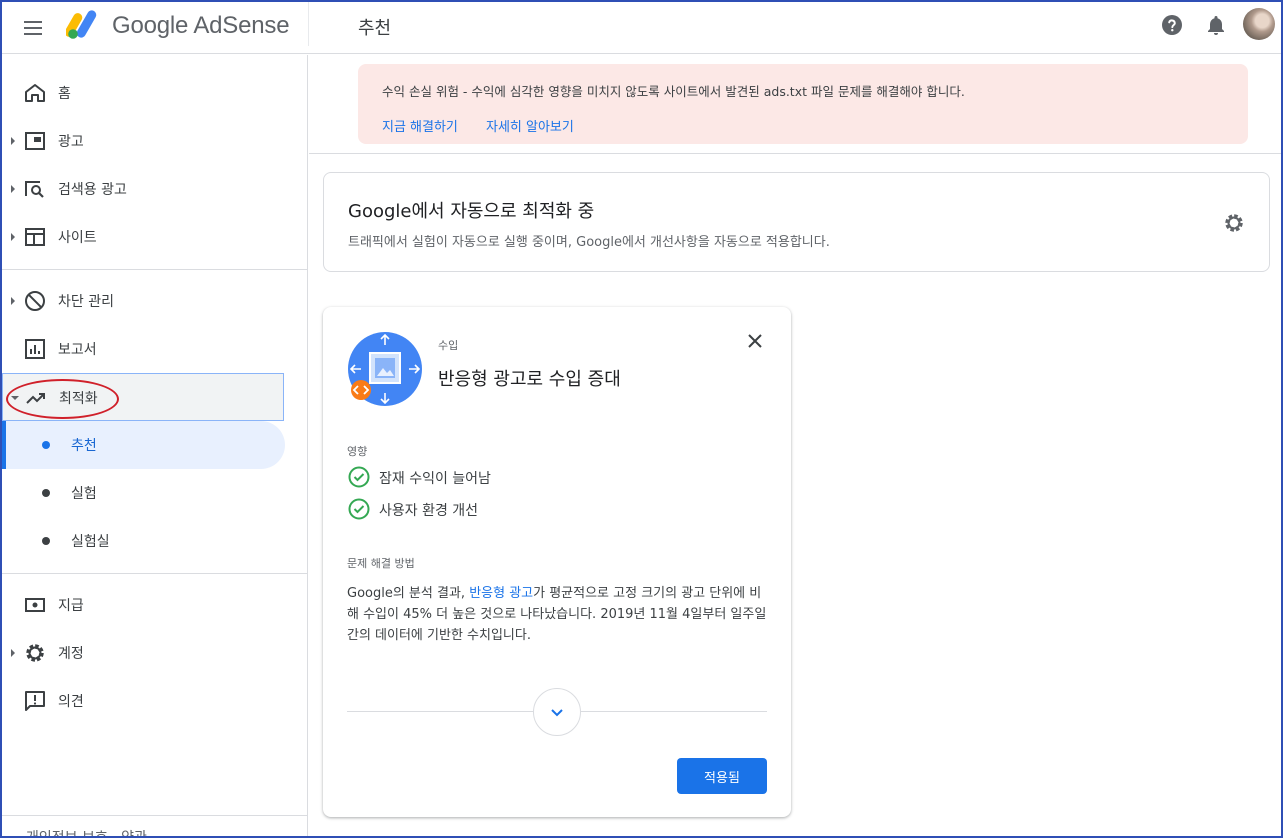  What do you see at coordinates (84, 494) in the screenshot?
I see `sidebar-subitem-label: 실험` at bounding box center [84, 494].